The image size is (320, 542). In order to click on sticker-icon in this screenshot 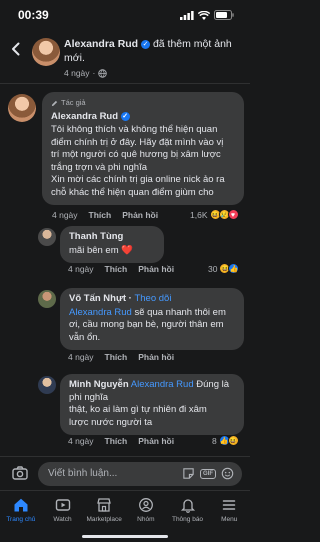, I will do `click(188, 473)`.